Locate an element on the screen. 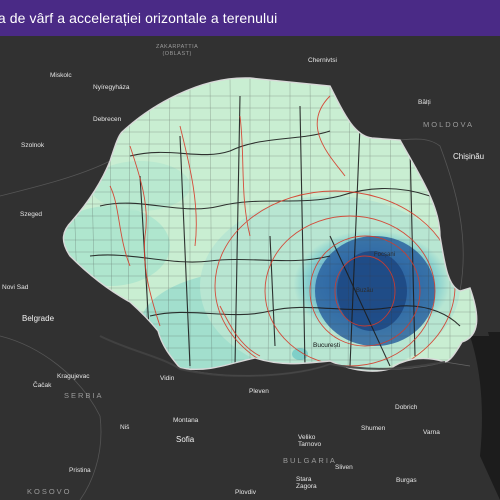  label-debrecen: Debrecen is located at coordinates (107, 119).